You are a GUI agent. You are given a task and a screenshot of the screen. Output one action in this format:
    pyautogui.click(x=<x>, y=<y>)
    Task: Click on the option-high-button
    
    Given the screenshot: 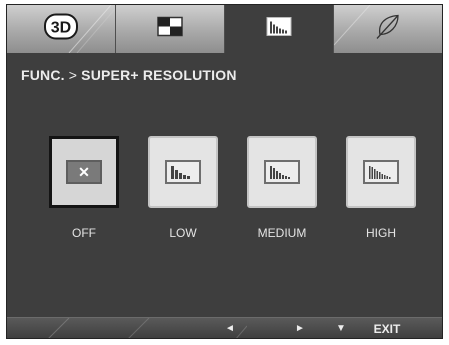 What is the action you would take?
    pyautogui.click(x=381, y=172)
    